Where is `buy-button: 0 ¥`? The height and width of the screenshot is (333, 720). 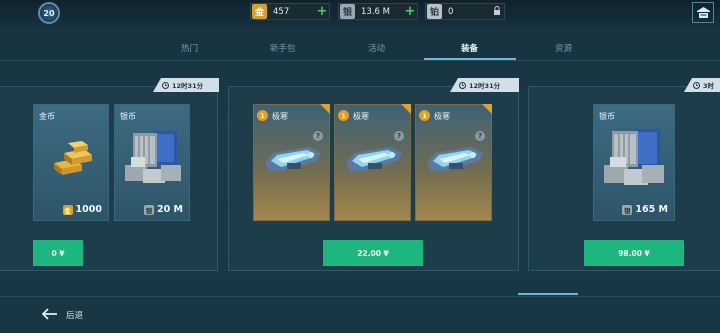 buy-button: 0 ¥ is located at coordinates (58, 253).